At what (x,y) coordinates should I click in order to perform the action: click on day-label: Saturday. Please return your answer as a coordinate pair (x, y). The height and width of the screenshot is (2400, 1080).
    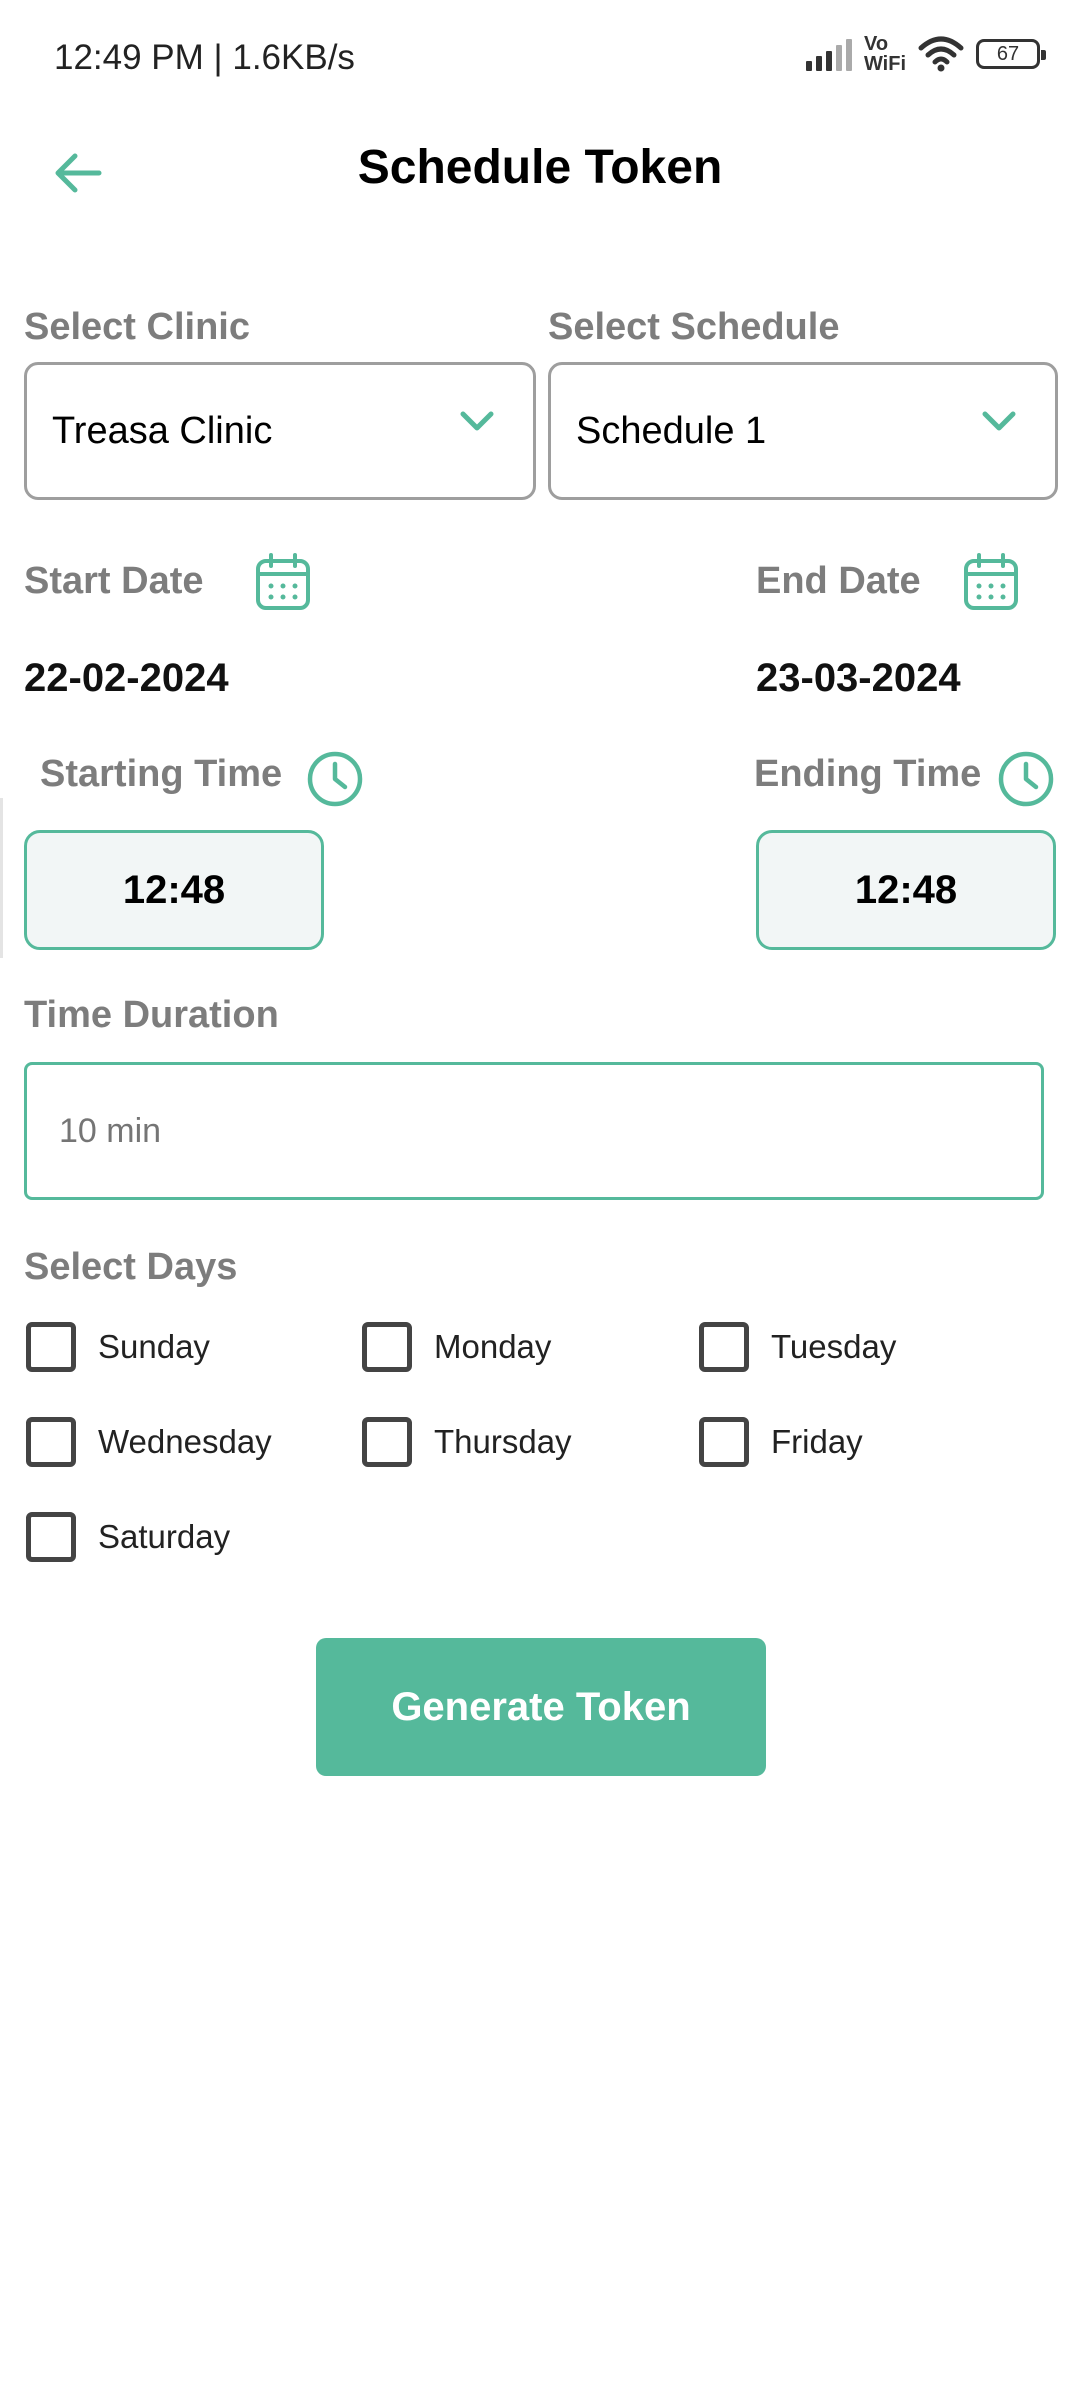
    Looking at the image, I should click on (164, 1536).